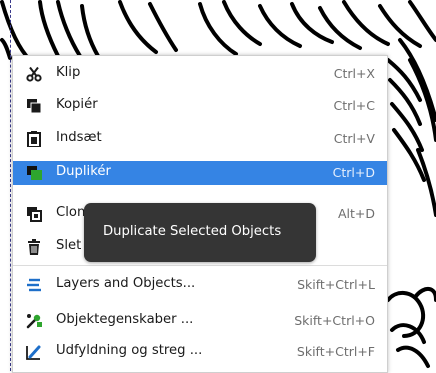 This screenshot has width=436, height=373. What do you see at coordinates (69, 245) in the screenshot?
I see `menu-item-label: Slet` at bounding box center [69, 245].